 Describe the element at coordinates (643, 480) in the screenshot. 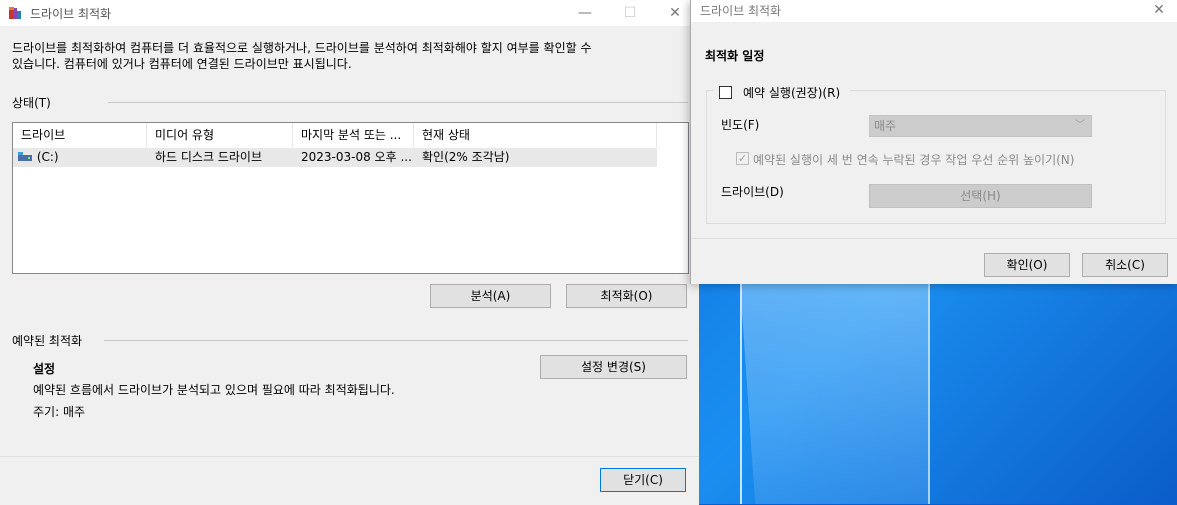

I see `close-dialog-button: 닫기(C)` at that location.